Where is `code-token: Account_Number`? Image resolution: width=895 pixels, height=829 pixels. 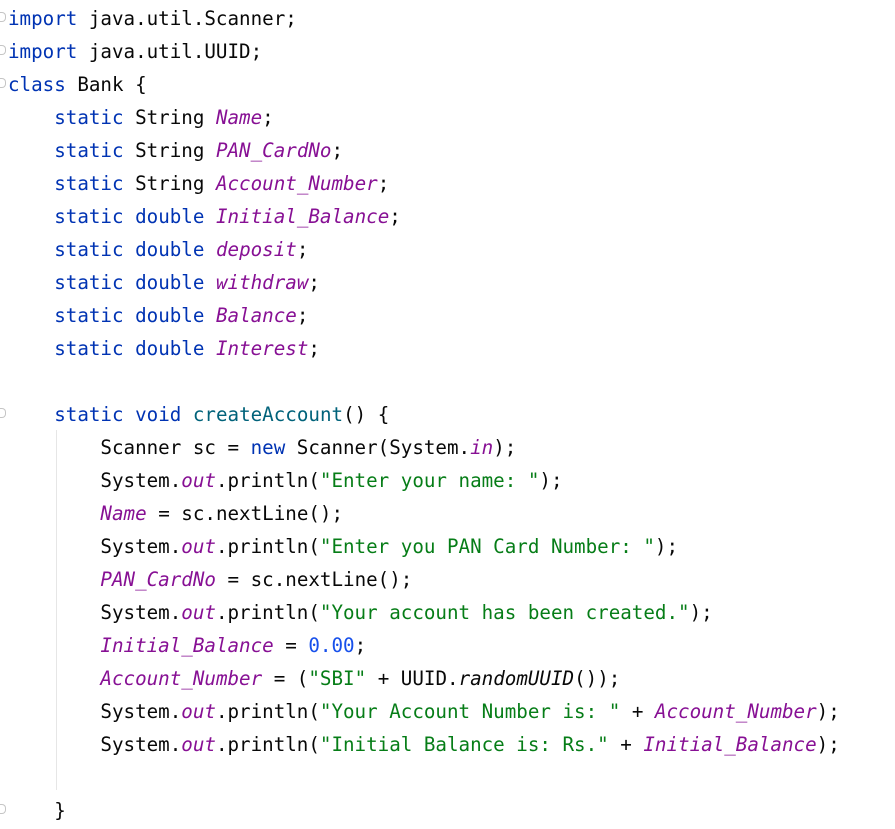
code-token: Account_Number is located at coordinates (181, 678).